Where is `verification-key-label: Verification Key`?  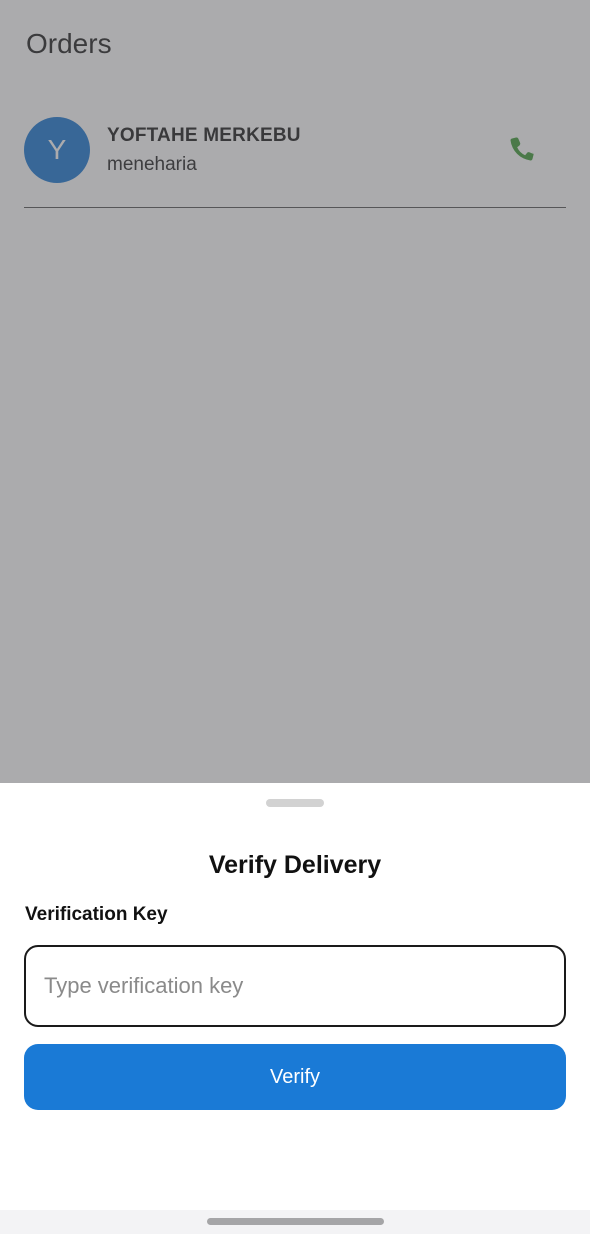 verification-key-label: Verification Key is located at coordinates (96, 914).